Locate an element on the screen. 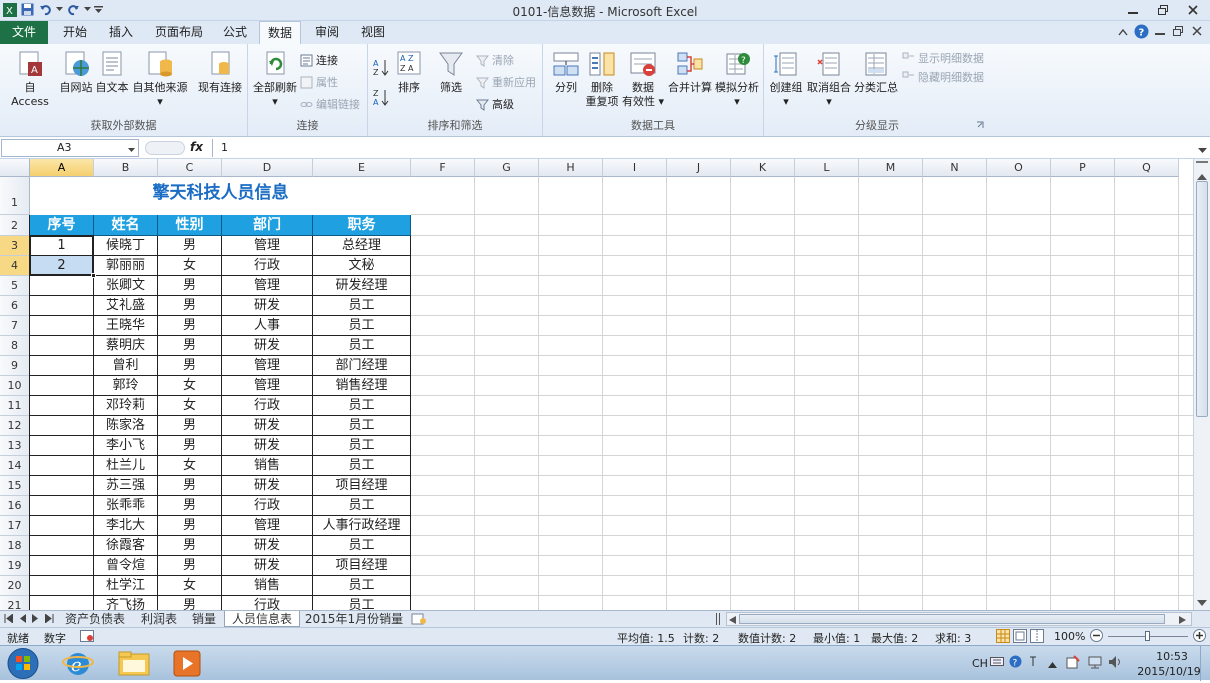 Image resolution: width=1210 pixels, height=683 pixels. table-cell: 艾礼盛 is located at coordinates (126, 306).